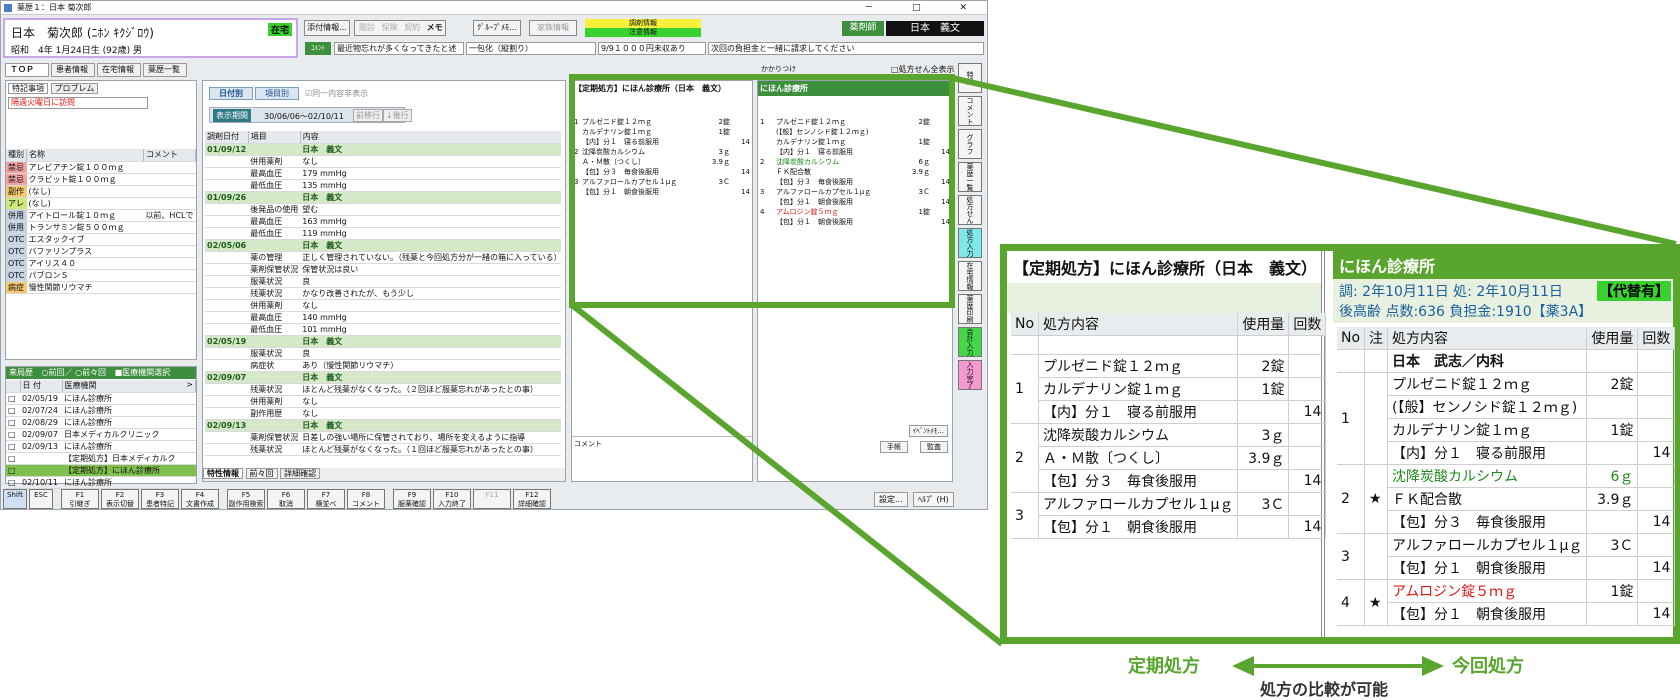 This screenshot has height=700, width=1680. Describe the element at coordinates (1487, 361) in the screenshot. I see `zoom-right-doctor: 日本 武志／内科` at that location.